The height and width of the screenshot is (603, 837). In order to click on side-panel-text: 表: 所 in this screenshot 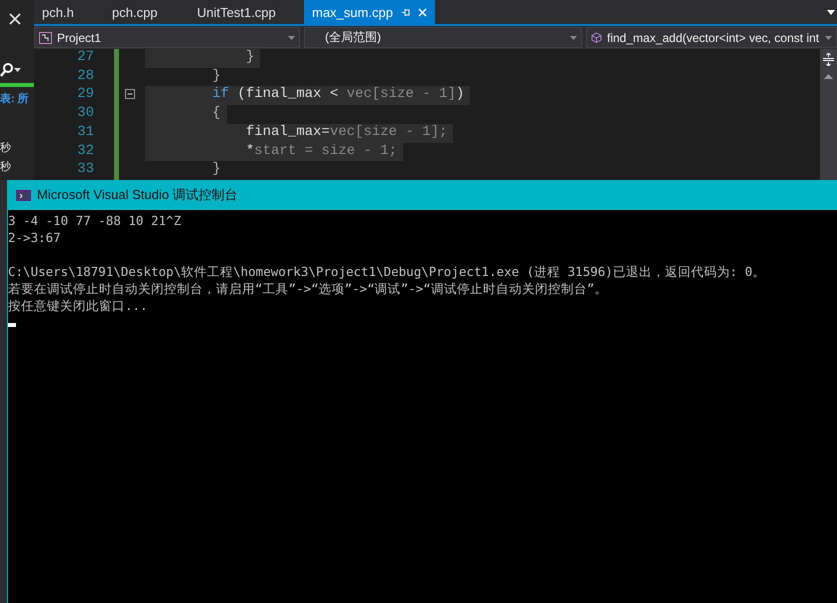, I will do `click(15, 99)`.